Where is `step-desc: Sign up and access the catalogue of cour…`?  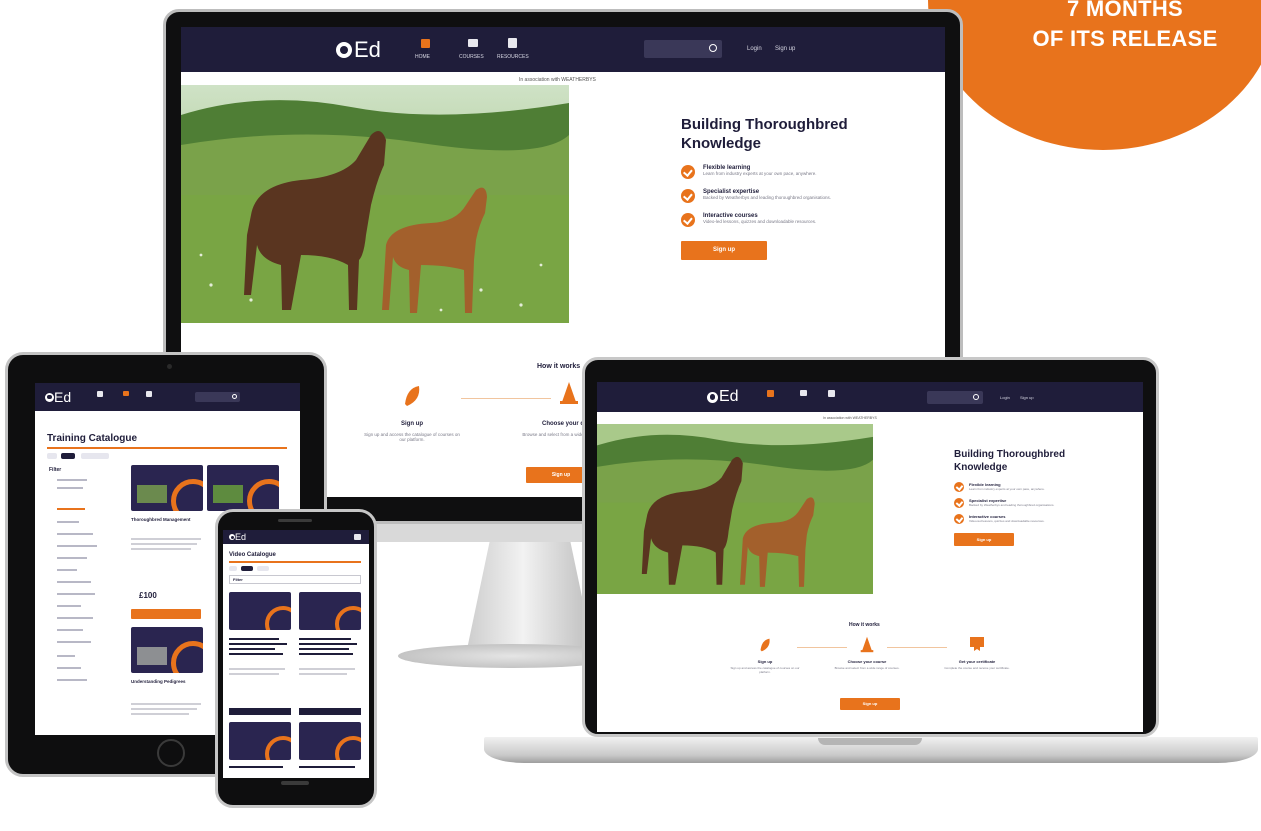 step-desc: Sign up and access the catalogue of cour… is located at coordinates (765, 670).